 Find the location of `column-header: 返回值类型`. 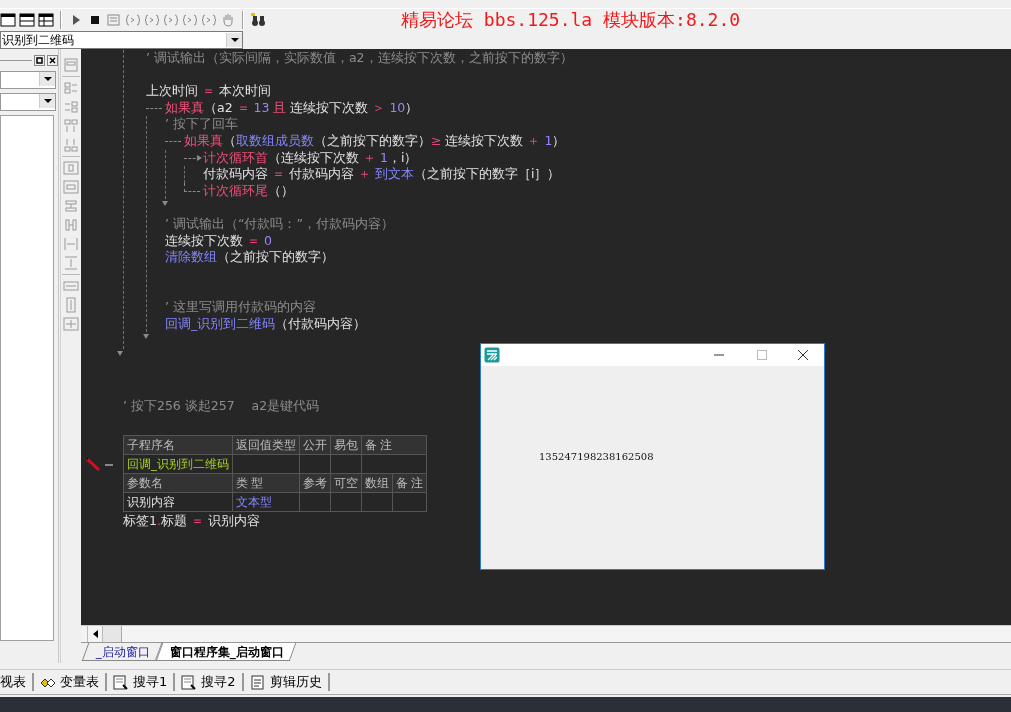

column-header: 返回值类型 is located at coordinates (266, 445).